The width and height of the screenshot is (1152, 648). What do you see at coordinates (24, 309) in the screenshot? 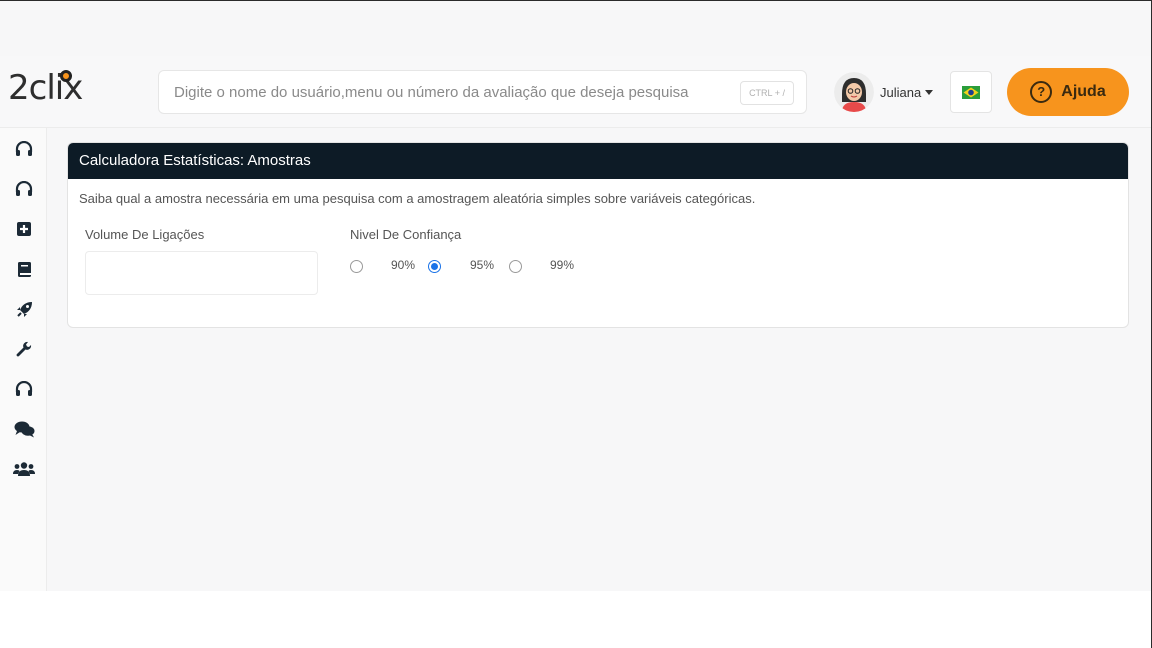
I see `rocket-icon` at bounding box center [24, 309].